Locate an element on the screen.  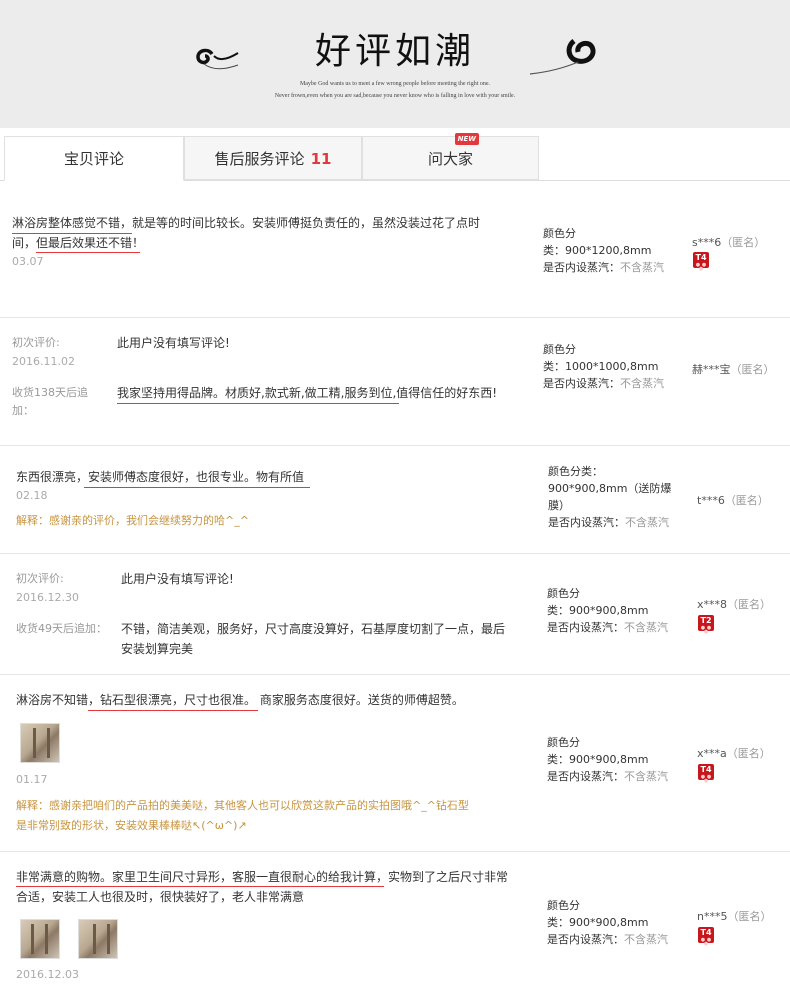
new-badge: NEW is located at coordinates (466, 139).